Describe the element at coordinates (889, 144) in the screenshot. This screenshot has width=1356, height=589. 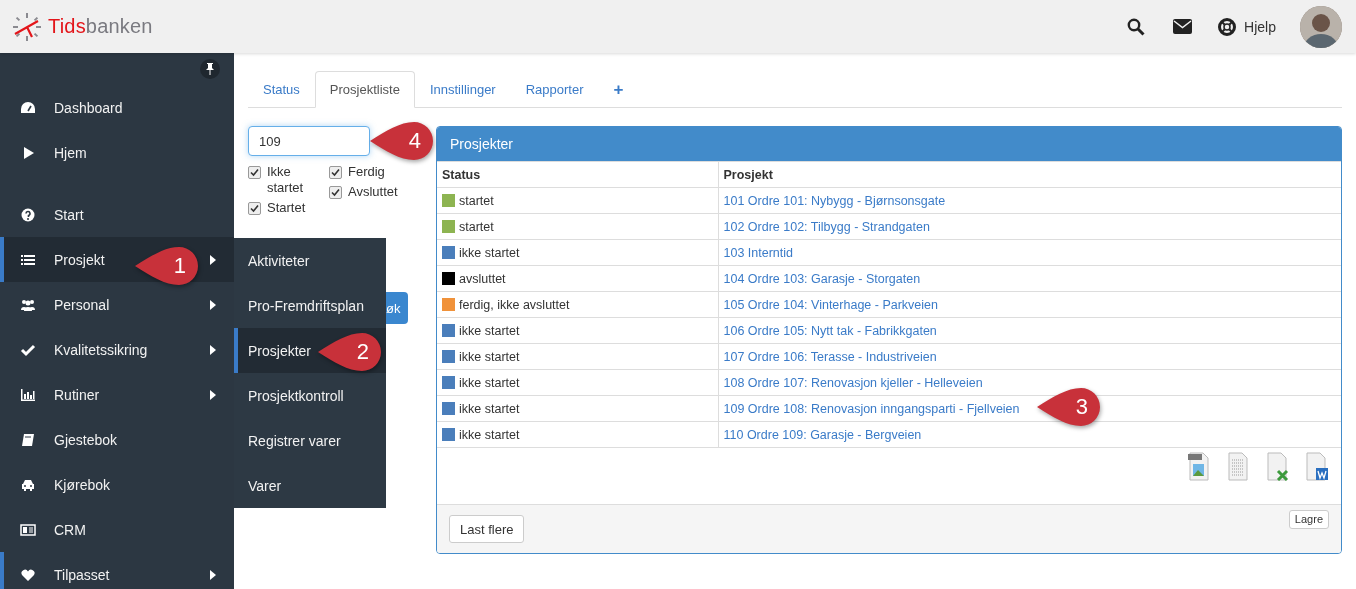
I see `panel-title: Prosjekter` at that location.